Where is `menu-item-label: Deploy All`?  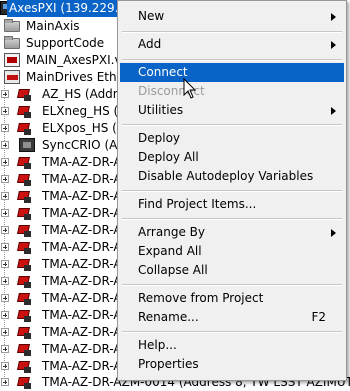
menu-item-label: Deploy All is located at coordinates (168, 157).